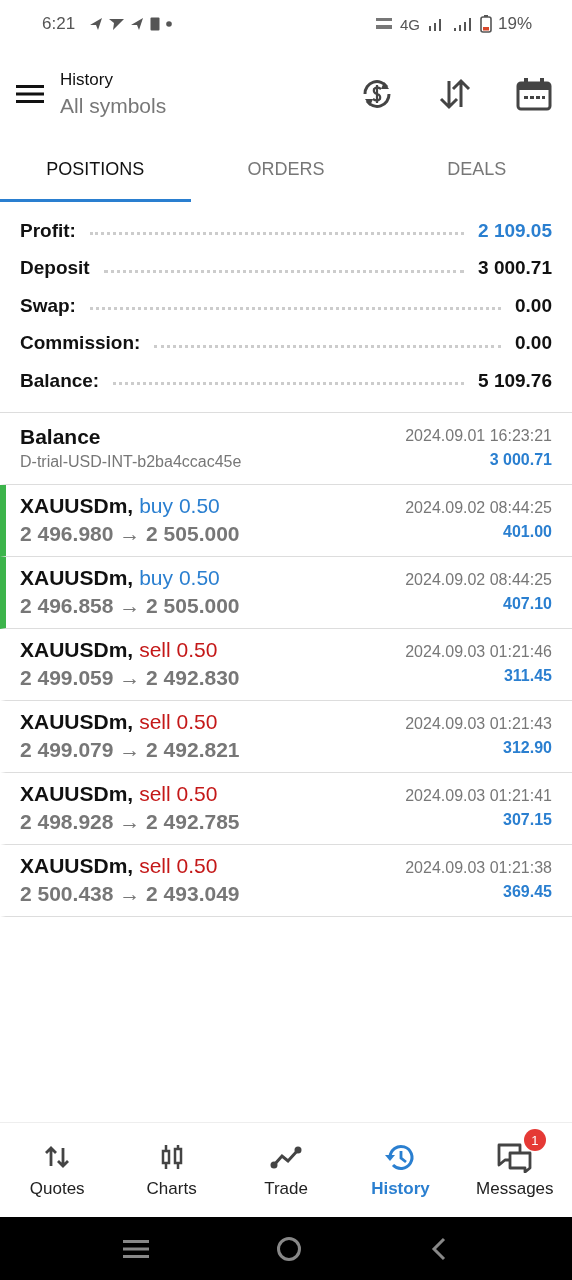 Image resolution: width=572 pixels, height=1280 pixels. Describe the element at coordinates (131, 462) in the screenshot. I see `deal-comment: D-trial-USD-INT-b2ba4ccac45e` at that location.